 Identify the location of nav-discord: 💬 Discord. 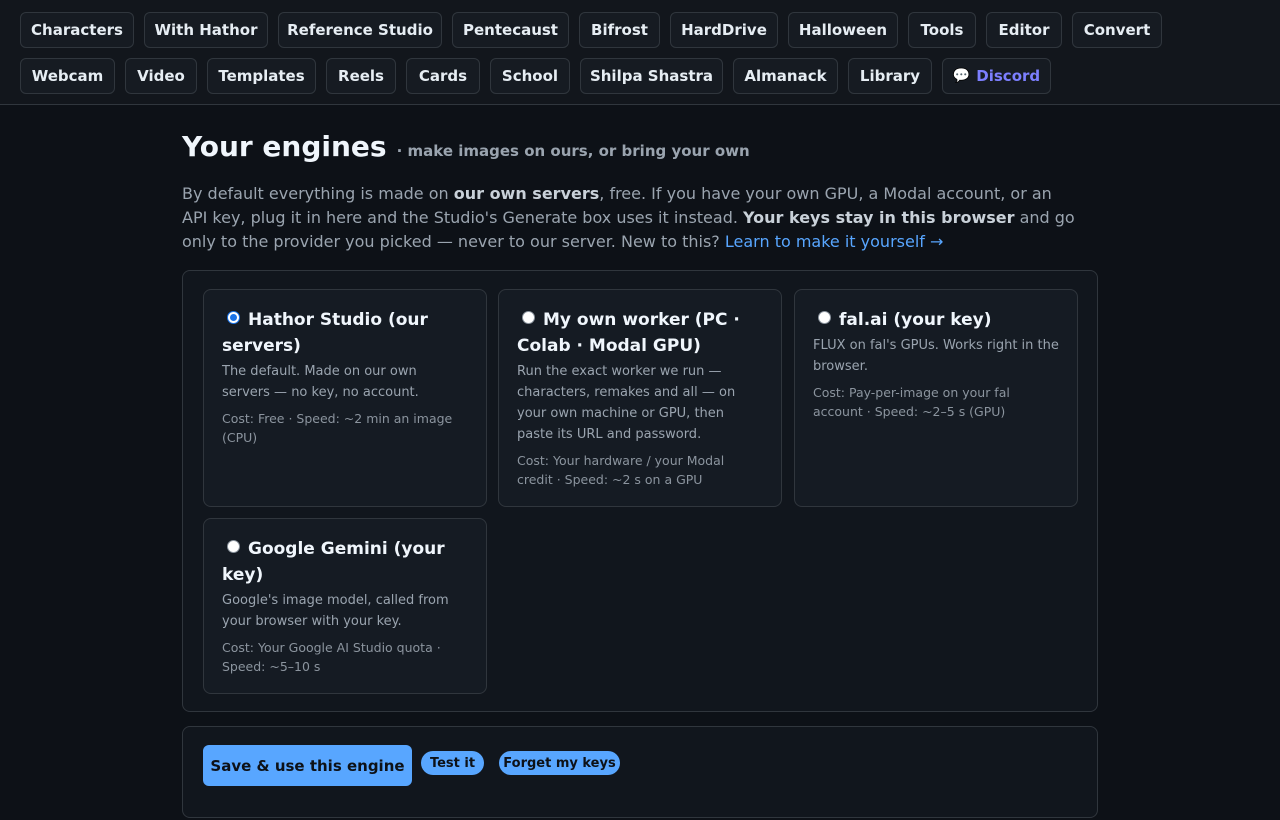
(996, 76).